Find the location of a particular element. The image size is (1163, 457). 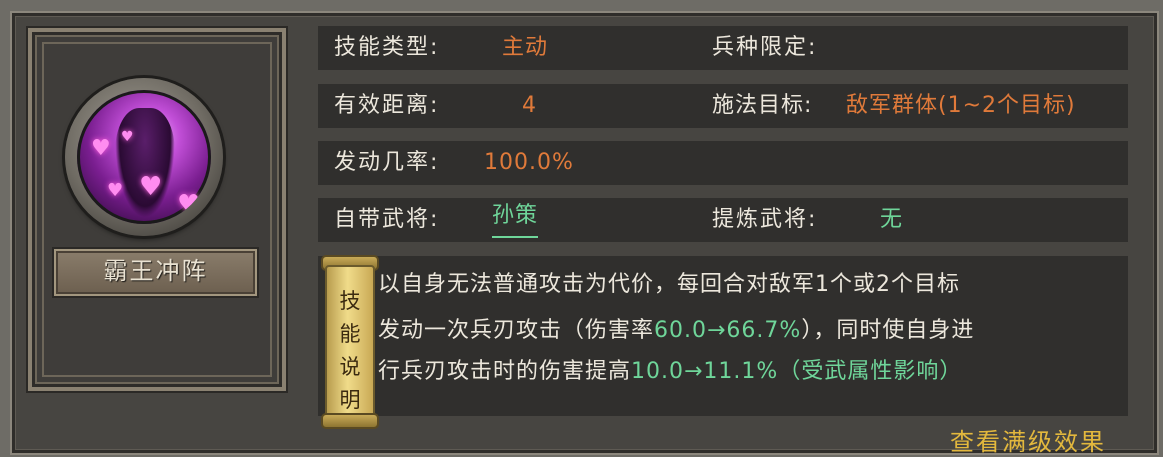

scroll-title-char: 技 is located at coordinates (350, 301).